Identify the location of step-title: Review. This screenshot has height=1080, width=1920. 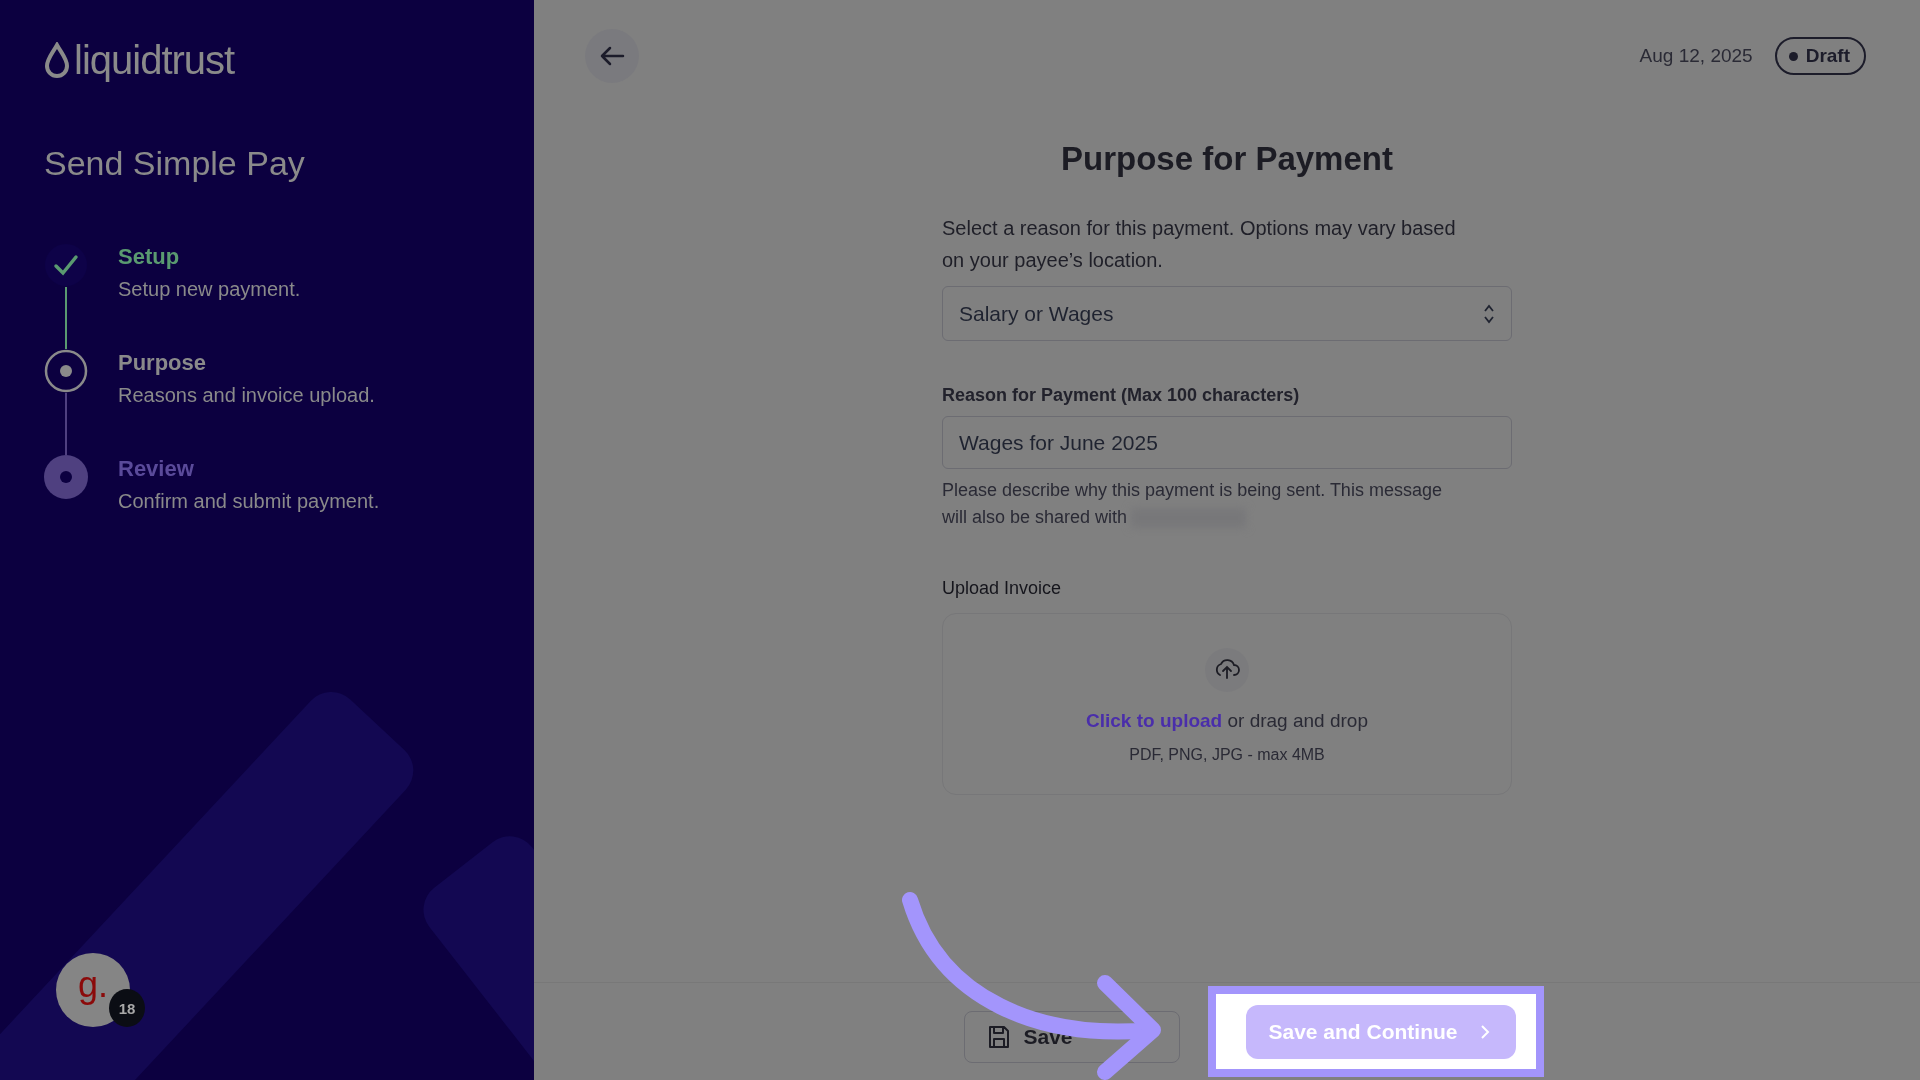
(156, 469).